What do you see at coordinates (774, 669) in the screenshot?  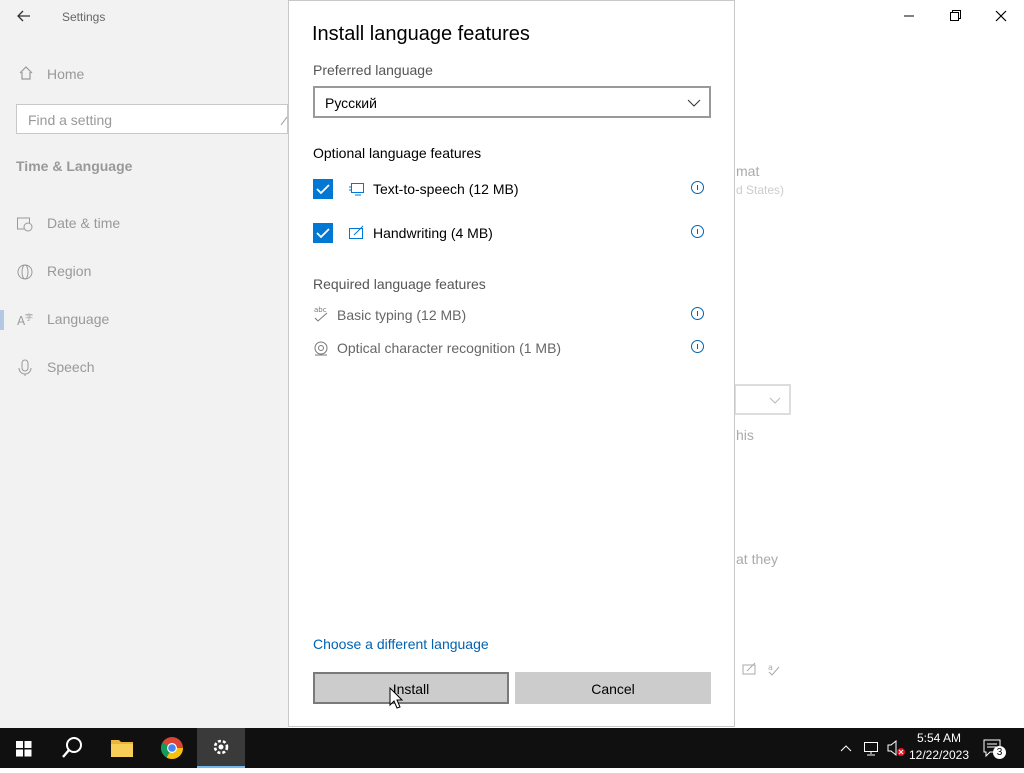 I see `background-spellcheck-icon: a` at bounding box center [774, 669].